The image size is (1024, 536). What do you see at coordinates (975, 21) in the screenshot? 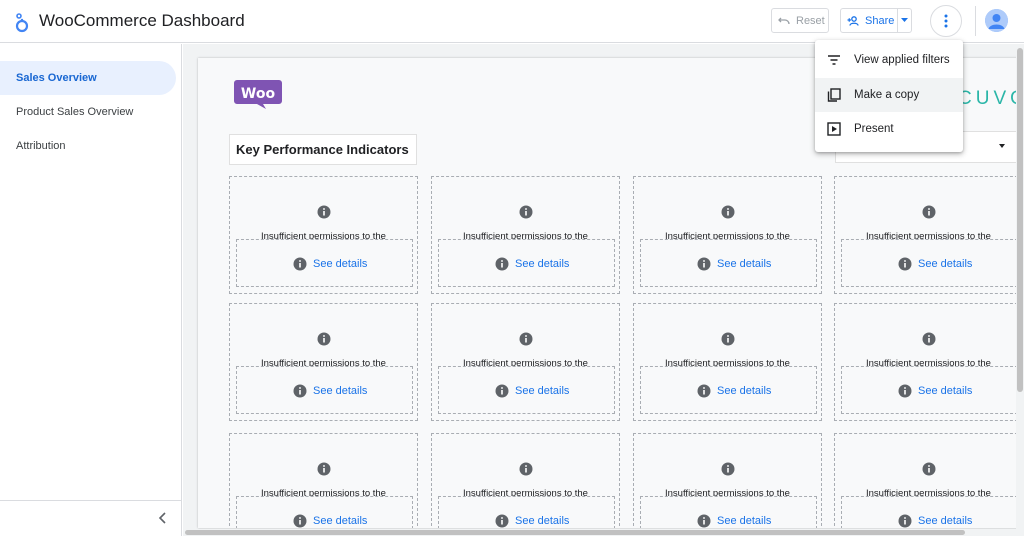
I see `toolbar-divider` at bounding box center [975, 21].